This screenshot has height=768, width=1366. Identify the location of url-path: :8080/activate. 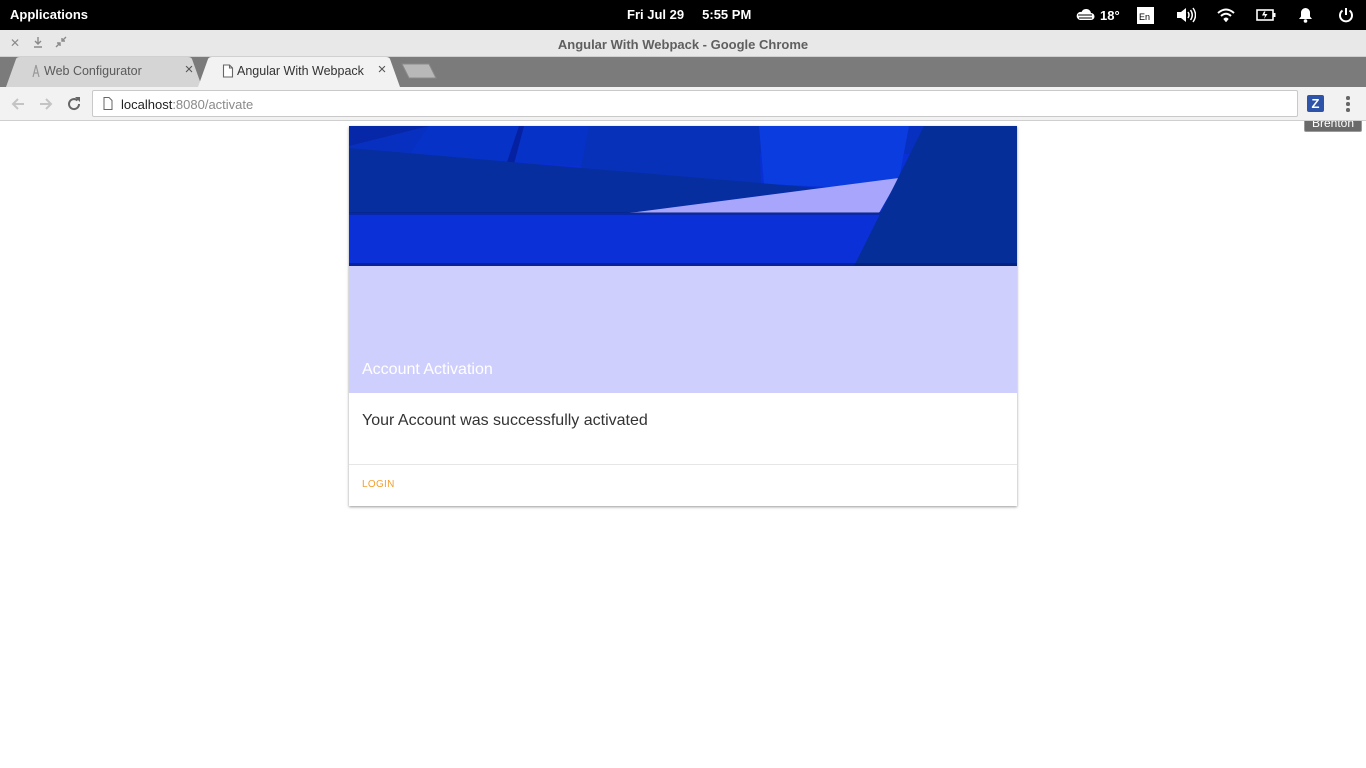
(213, 104).